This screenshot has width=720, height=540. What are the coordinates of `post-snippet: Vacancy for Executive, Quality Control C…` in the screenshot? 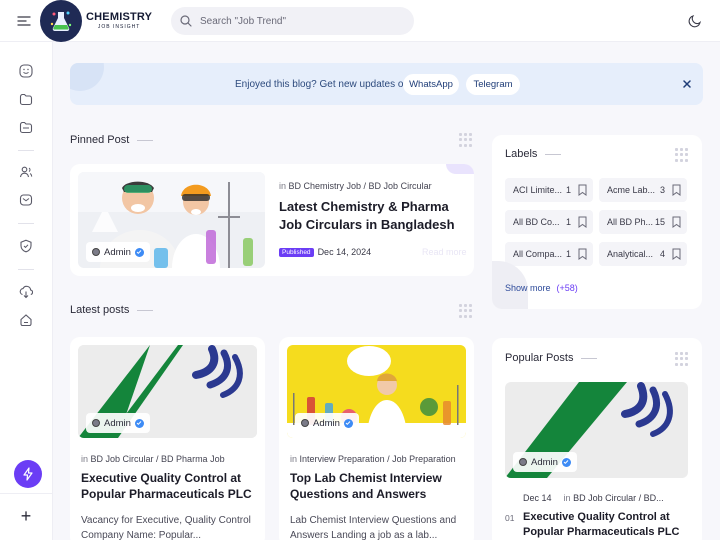 It's located at (166, 527).